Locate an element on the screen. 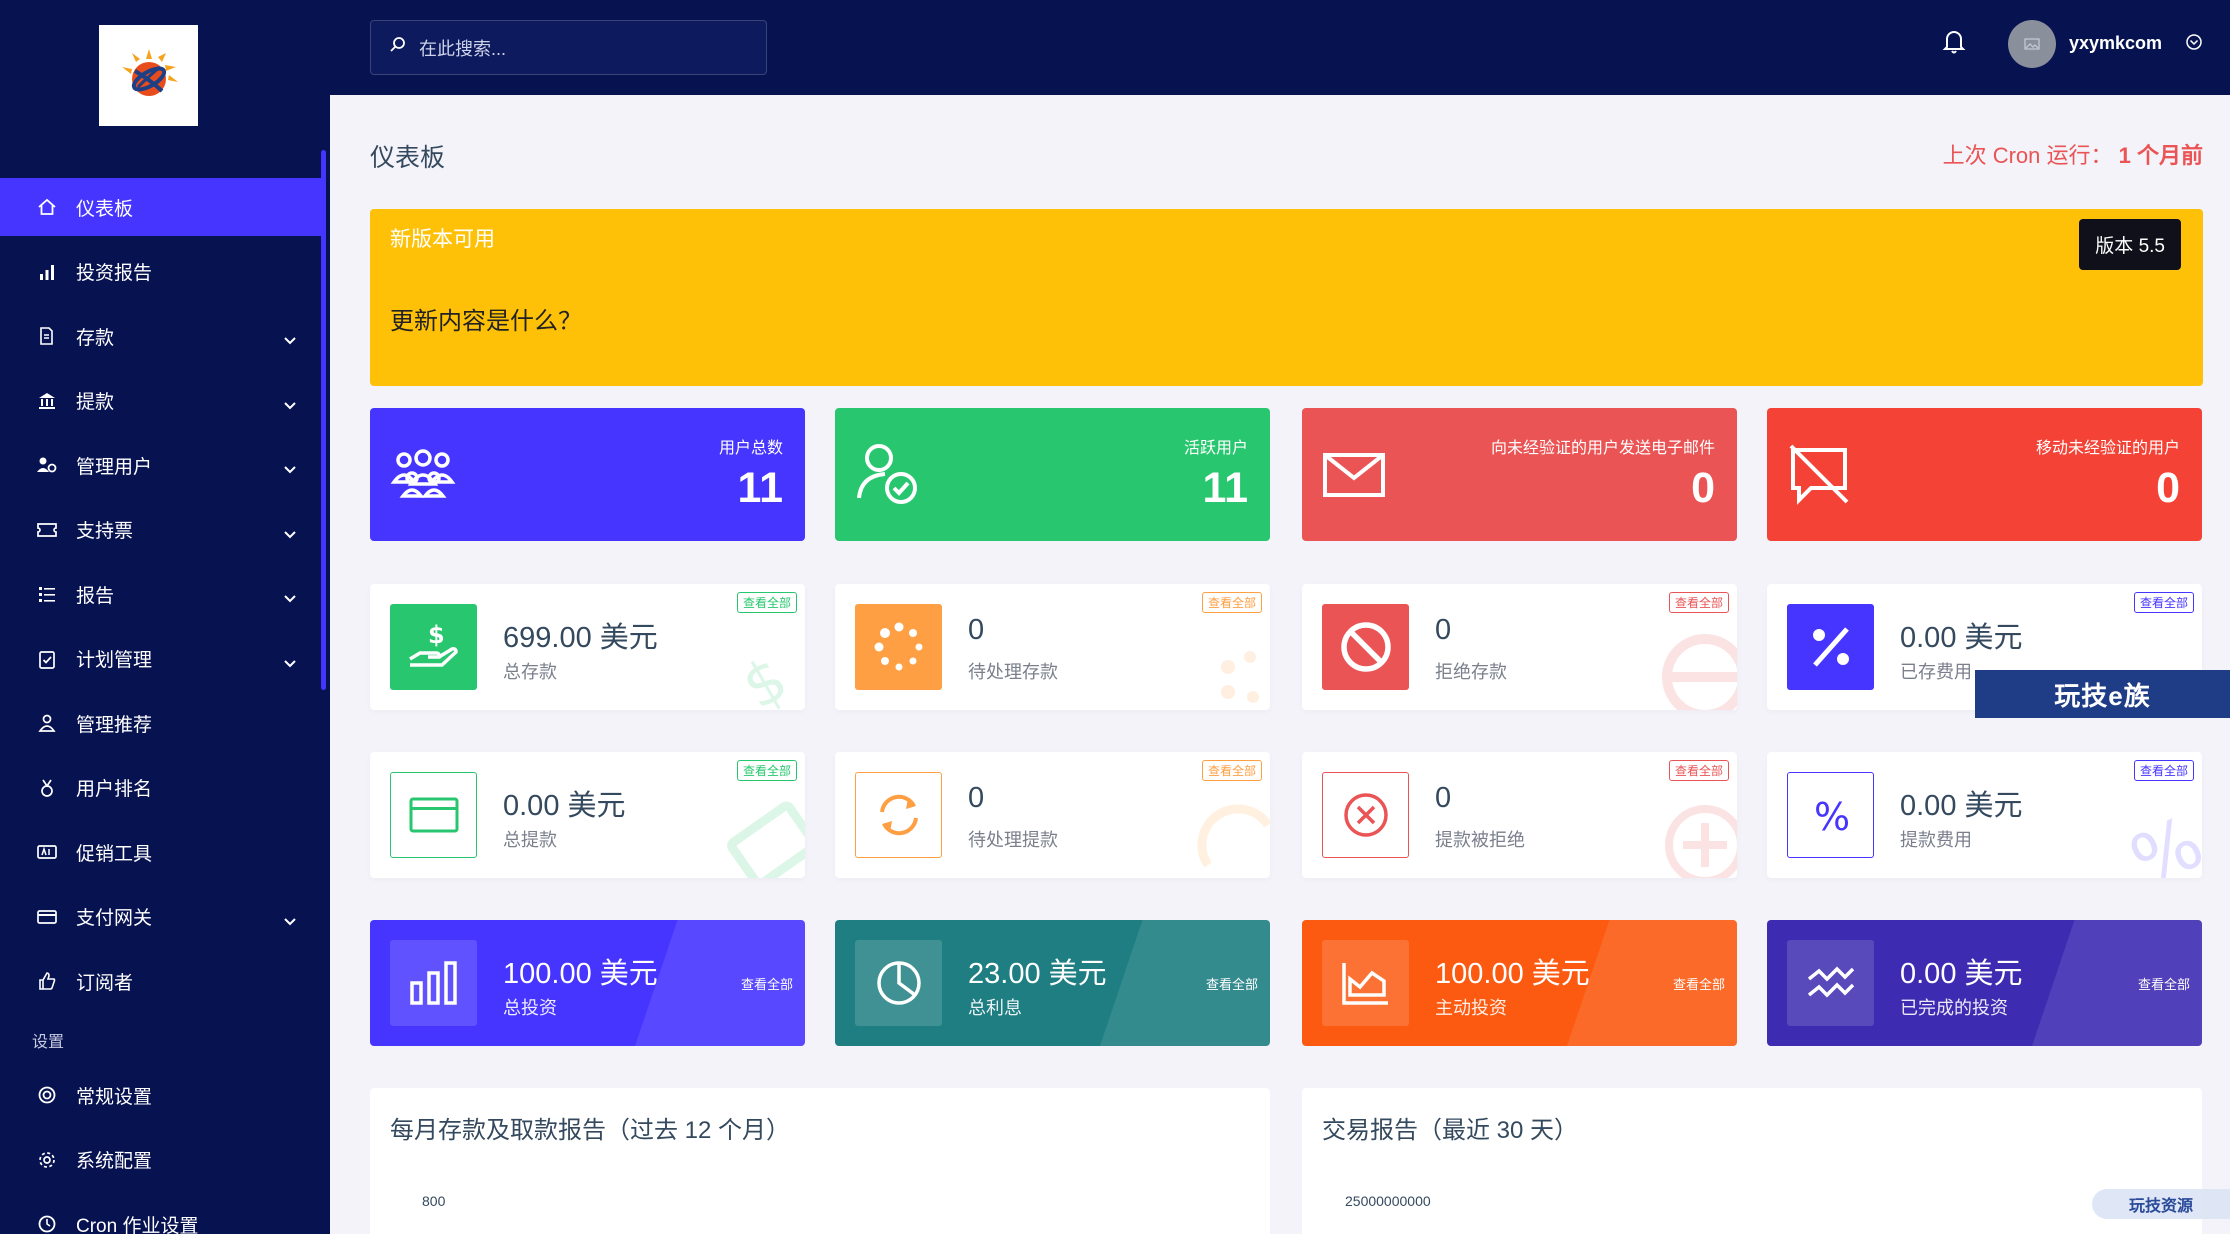 This screenshot has height=1234, width=2230. widget-value: 0 is located at coordinates (1703, 488).